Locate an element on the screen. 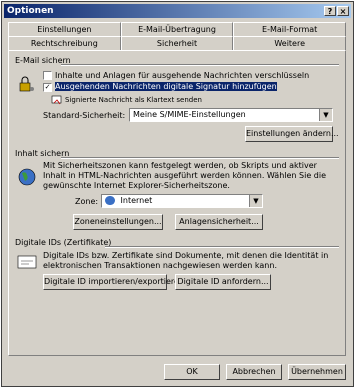 The image size is (357, 390). globe-icon is located at coordinates (27, 177).